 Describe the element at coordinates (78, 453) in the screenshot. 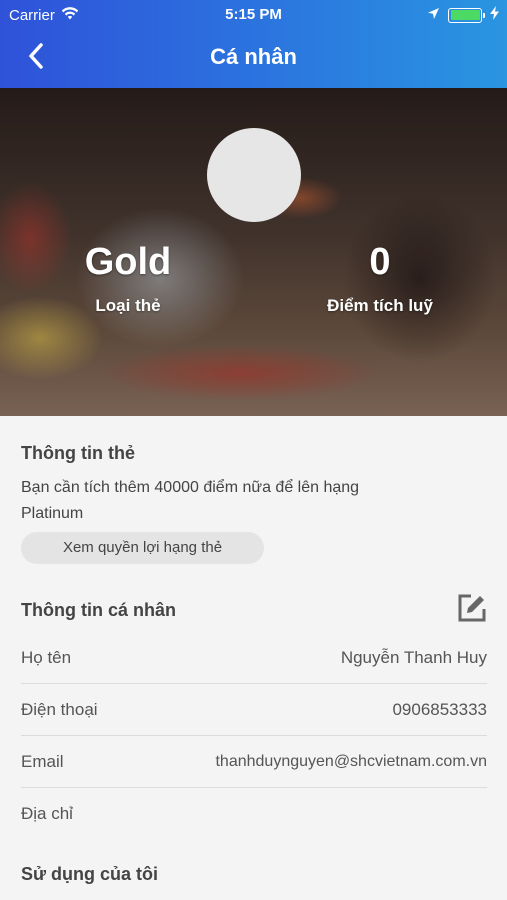

I see `card-info-title: Thông tin thẻ` at that location.